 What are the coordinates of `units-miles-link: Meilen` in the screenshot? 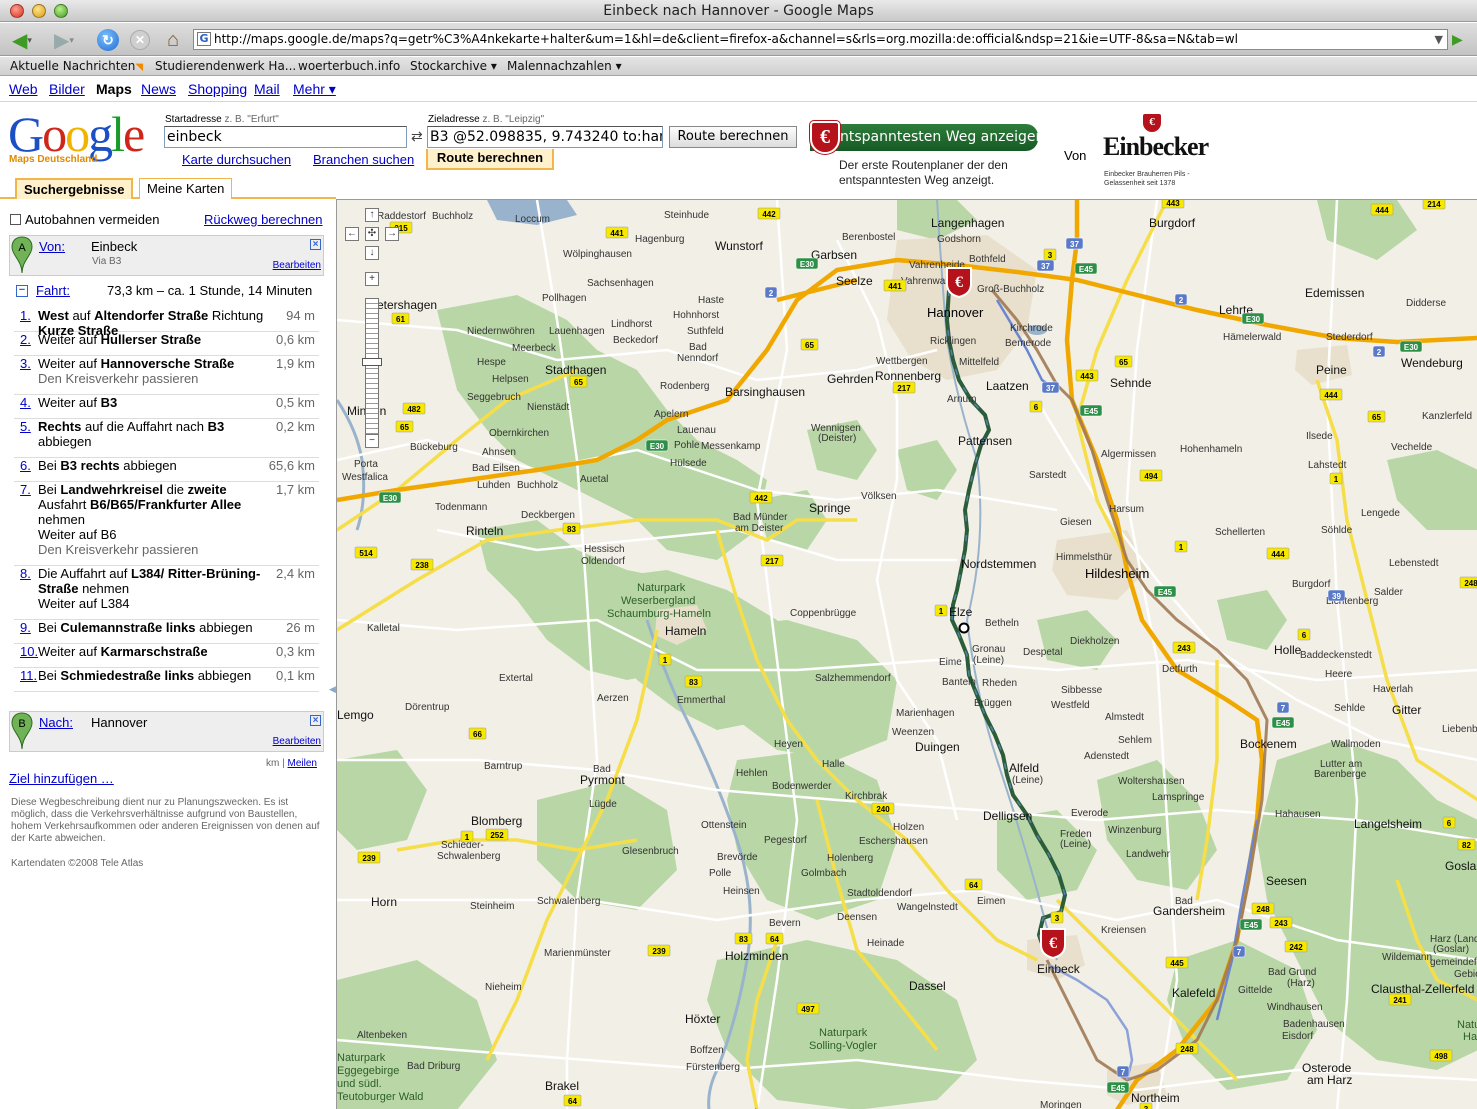 It's located at (302, 763).